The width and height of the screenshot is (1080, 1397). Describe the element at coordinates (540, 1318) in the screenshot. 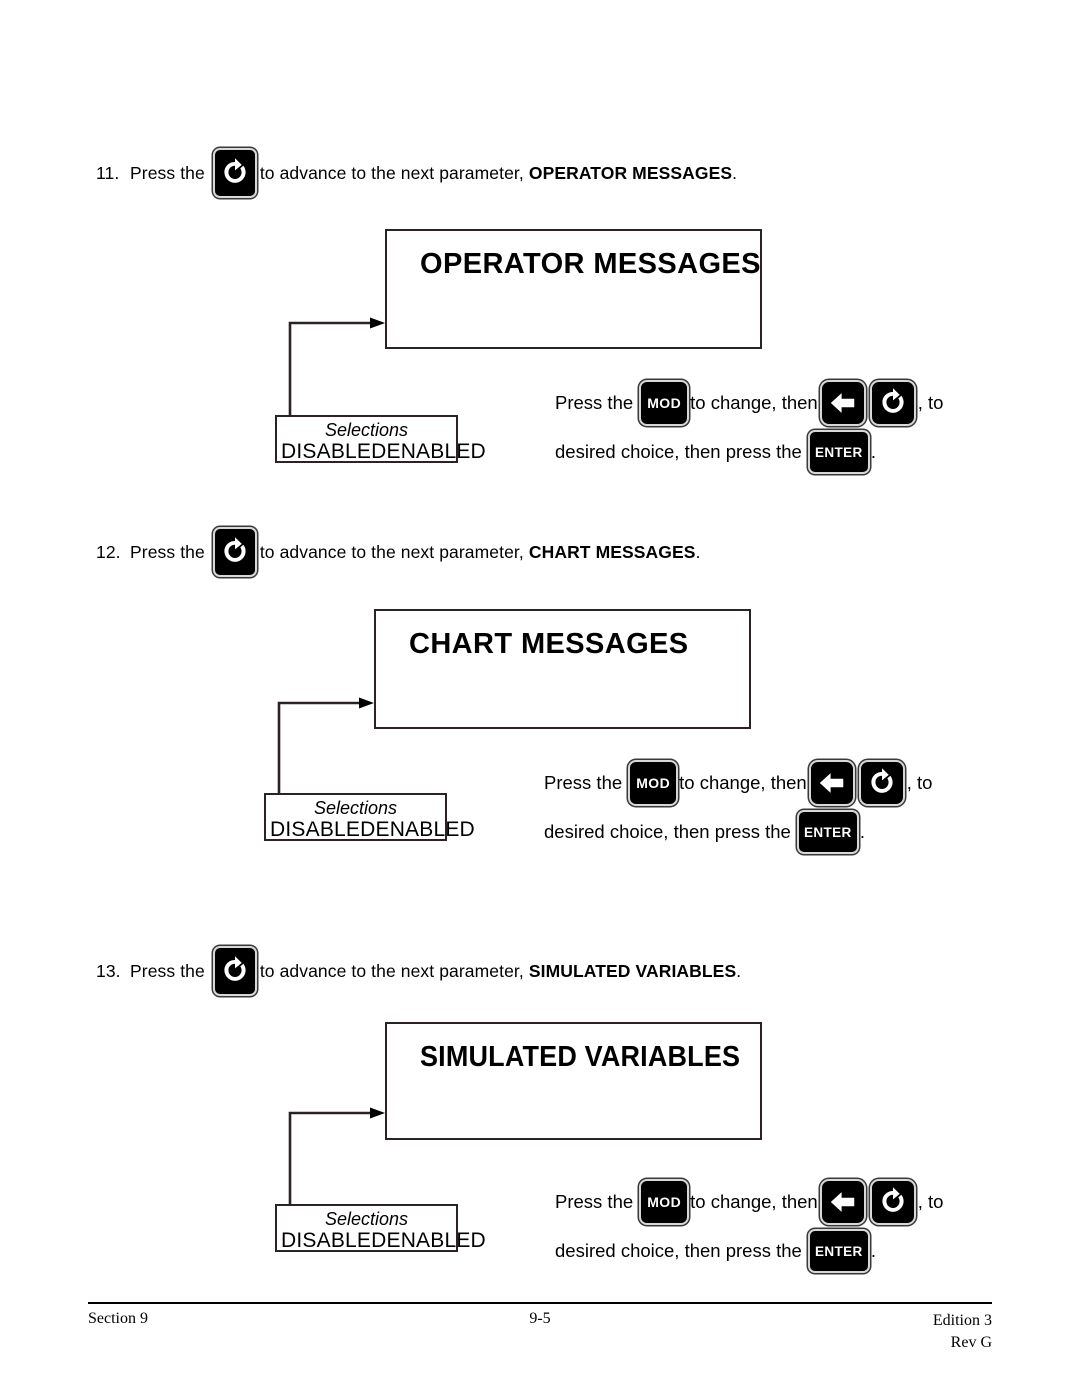

I see `footer-page-number: 9-5` at that location.